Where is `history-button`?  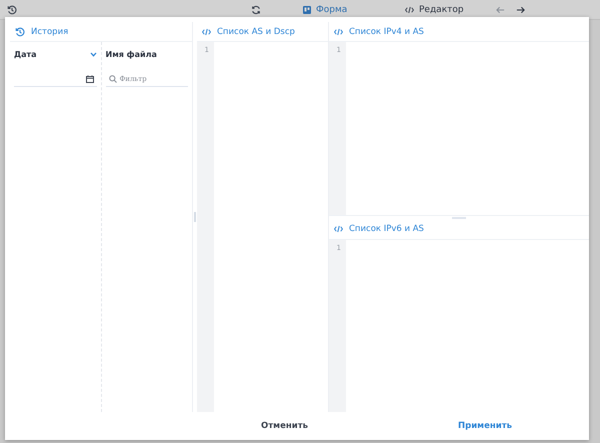
history-button is located at coordinates (12, 10).